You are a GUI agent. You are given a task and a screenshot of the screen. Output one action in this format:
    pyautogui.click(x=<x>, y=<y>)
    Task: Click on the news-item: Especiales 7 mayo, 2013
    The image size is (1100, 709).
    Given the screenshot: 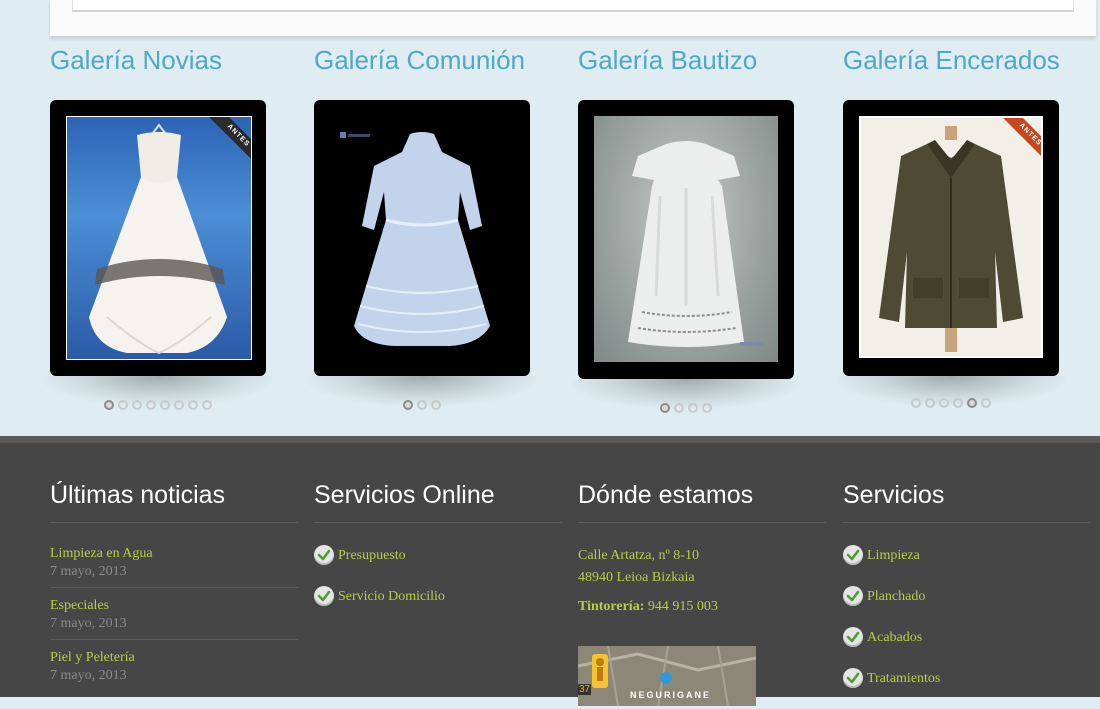 What is the action you would take?
    pyautogui.click(x=174, y=618)
    